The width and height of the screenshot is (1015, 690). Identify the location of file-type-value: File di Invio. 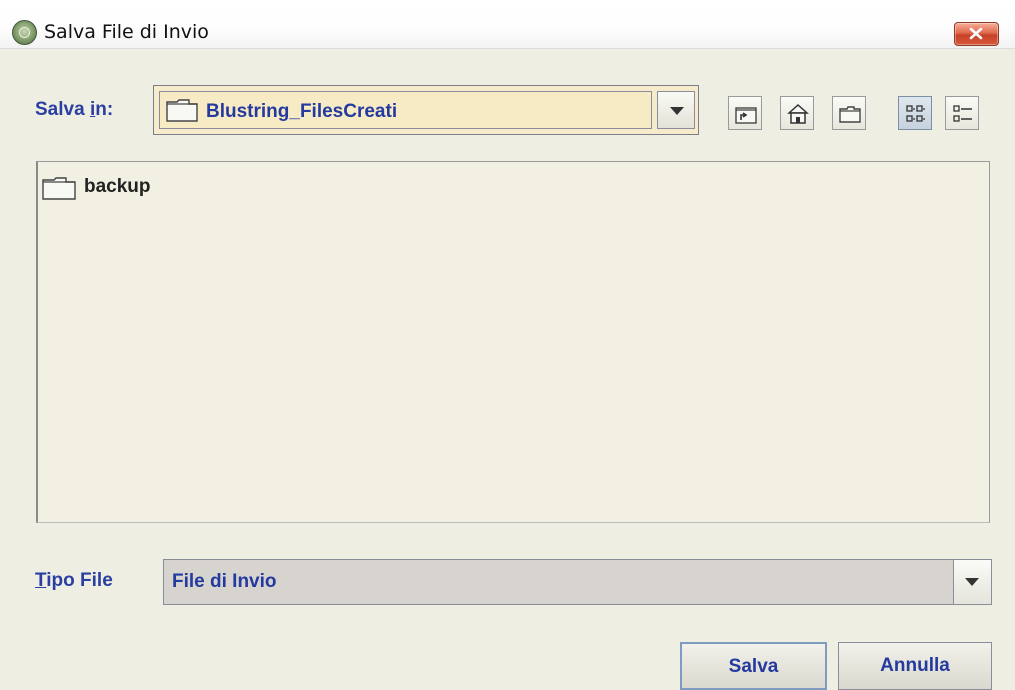
(224, 581).